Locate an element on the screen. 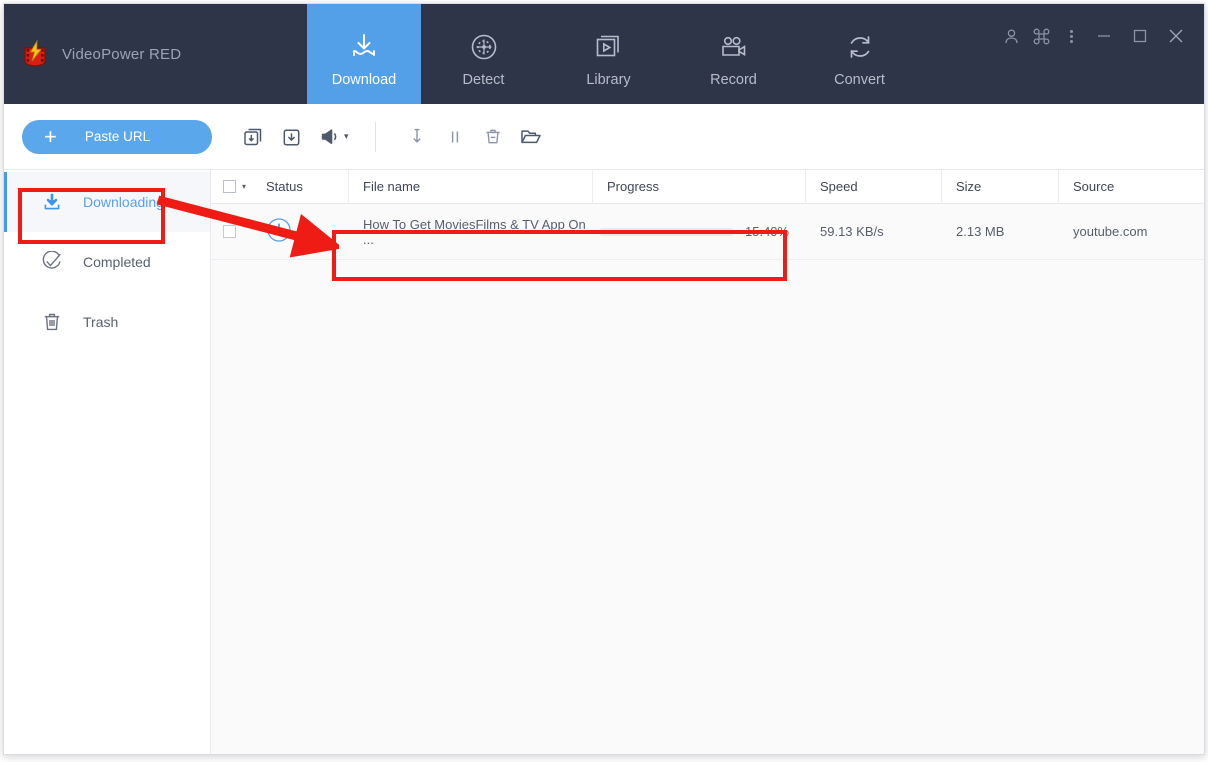 The height and width of the screenshot is (762, 1208). batch-download-icon is located at coordinates (253, 137).